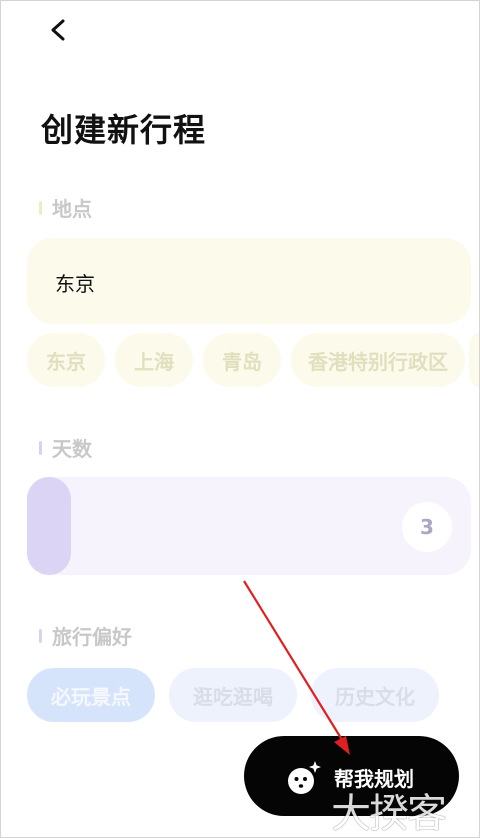  I want to click on preference-chip-food: 逛吃逛喝, so click(233, 695).